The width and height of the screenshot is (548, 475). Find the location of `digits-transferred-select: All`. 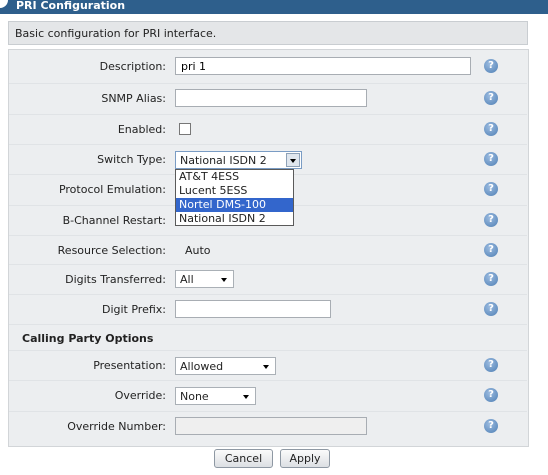

digits-transferred-select: All is located at coordinates (204, 279).